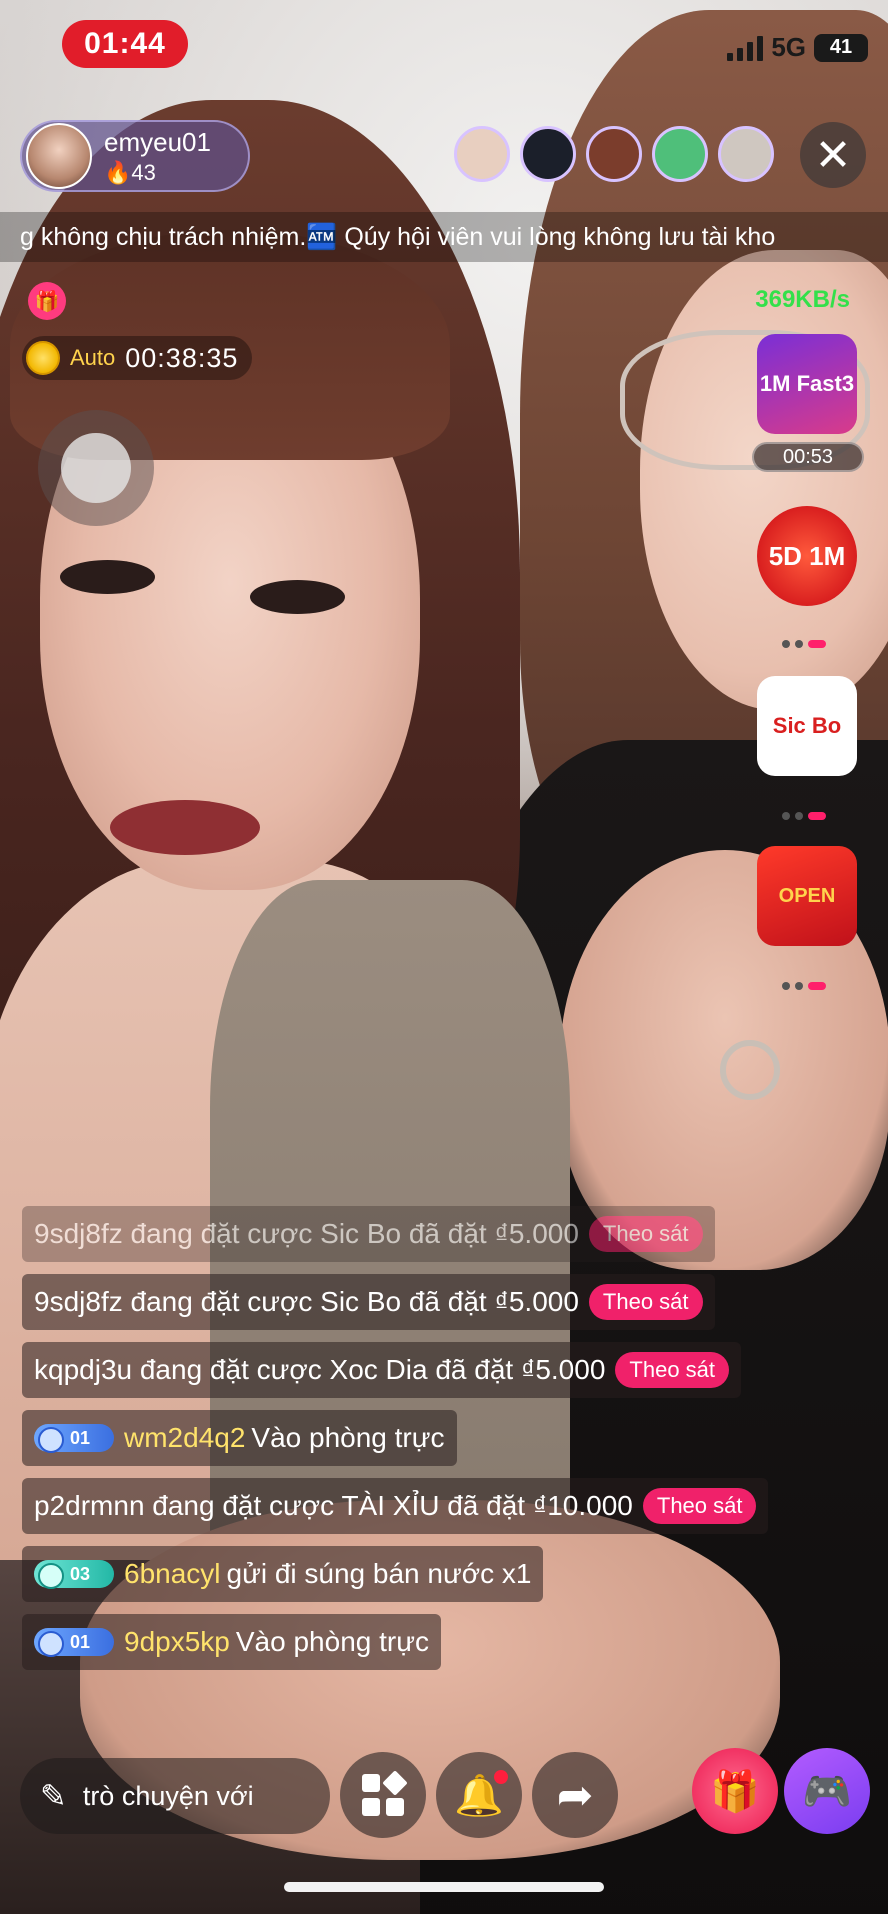 Image resolution: width=888 pixels, height=1914 pixels. Describe the element at coordinates (182, 357) in the screenshot. I see `auto-countdown: 00:38:35` at that location.